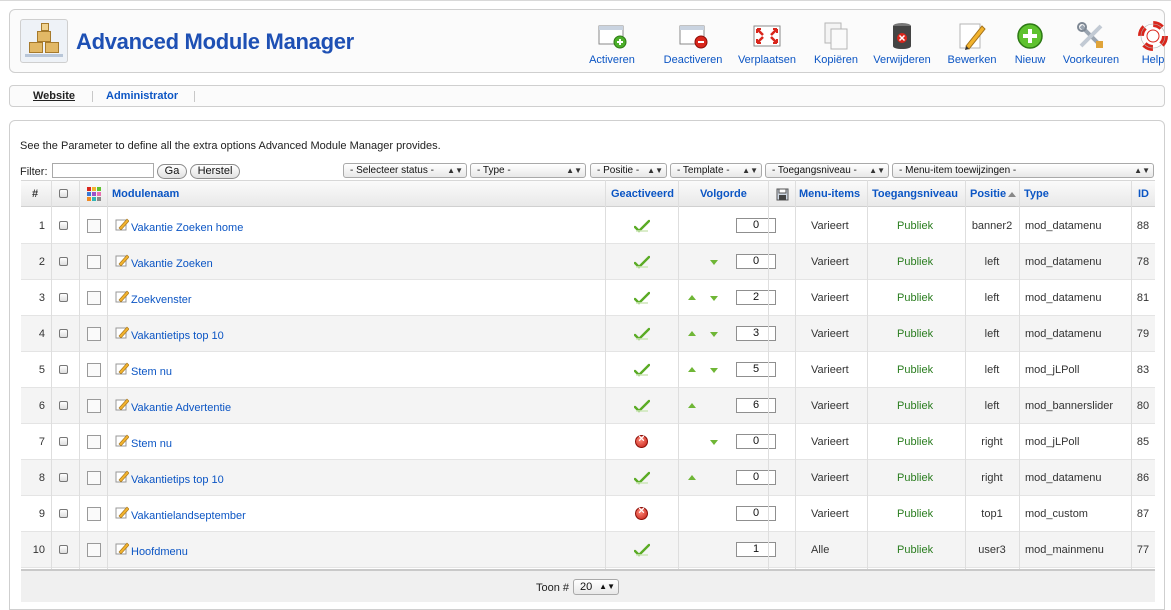 The image size is (1171, 610). Describe the element at coordinates (902, 43) in the screenshot. I see `delete-button: Verwijderen` at that location.